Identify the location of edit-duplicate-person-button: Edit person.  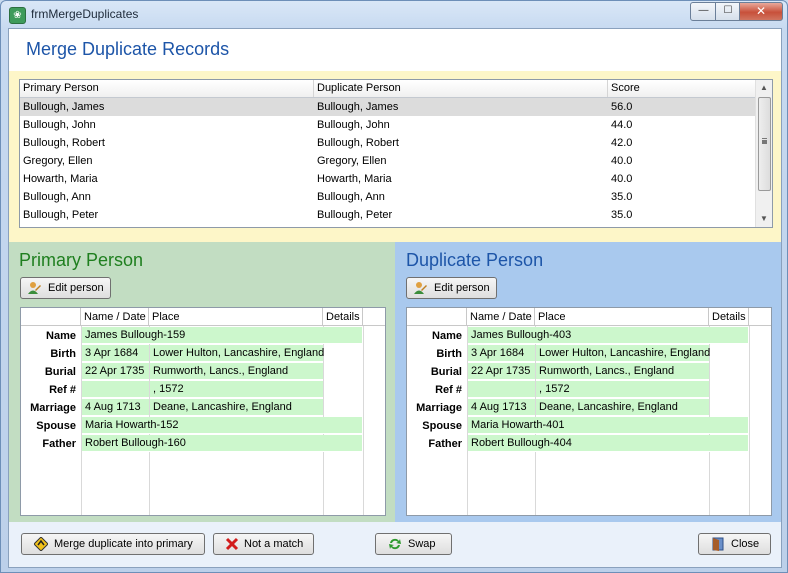
(451, 288).